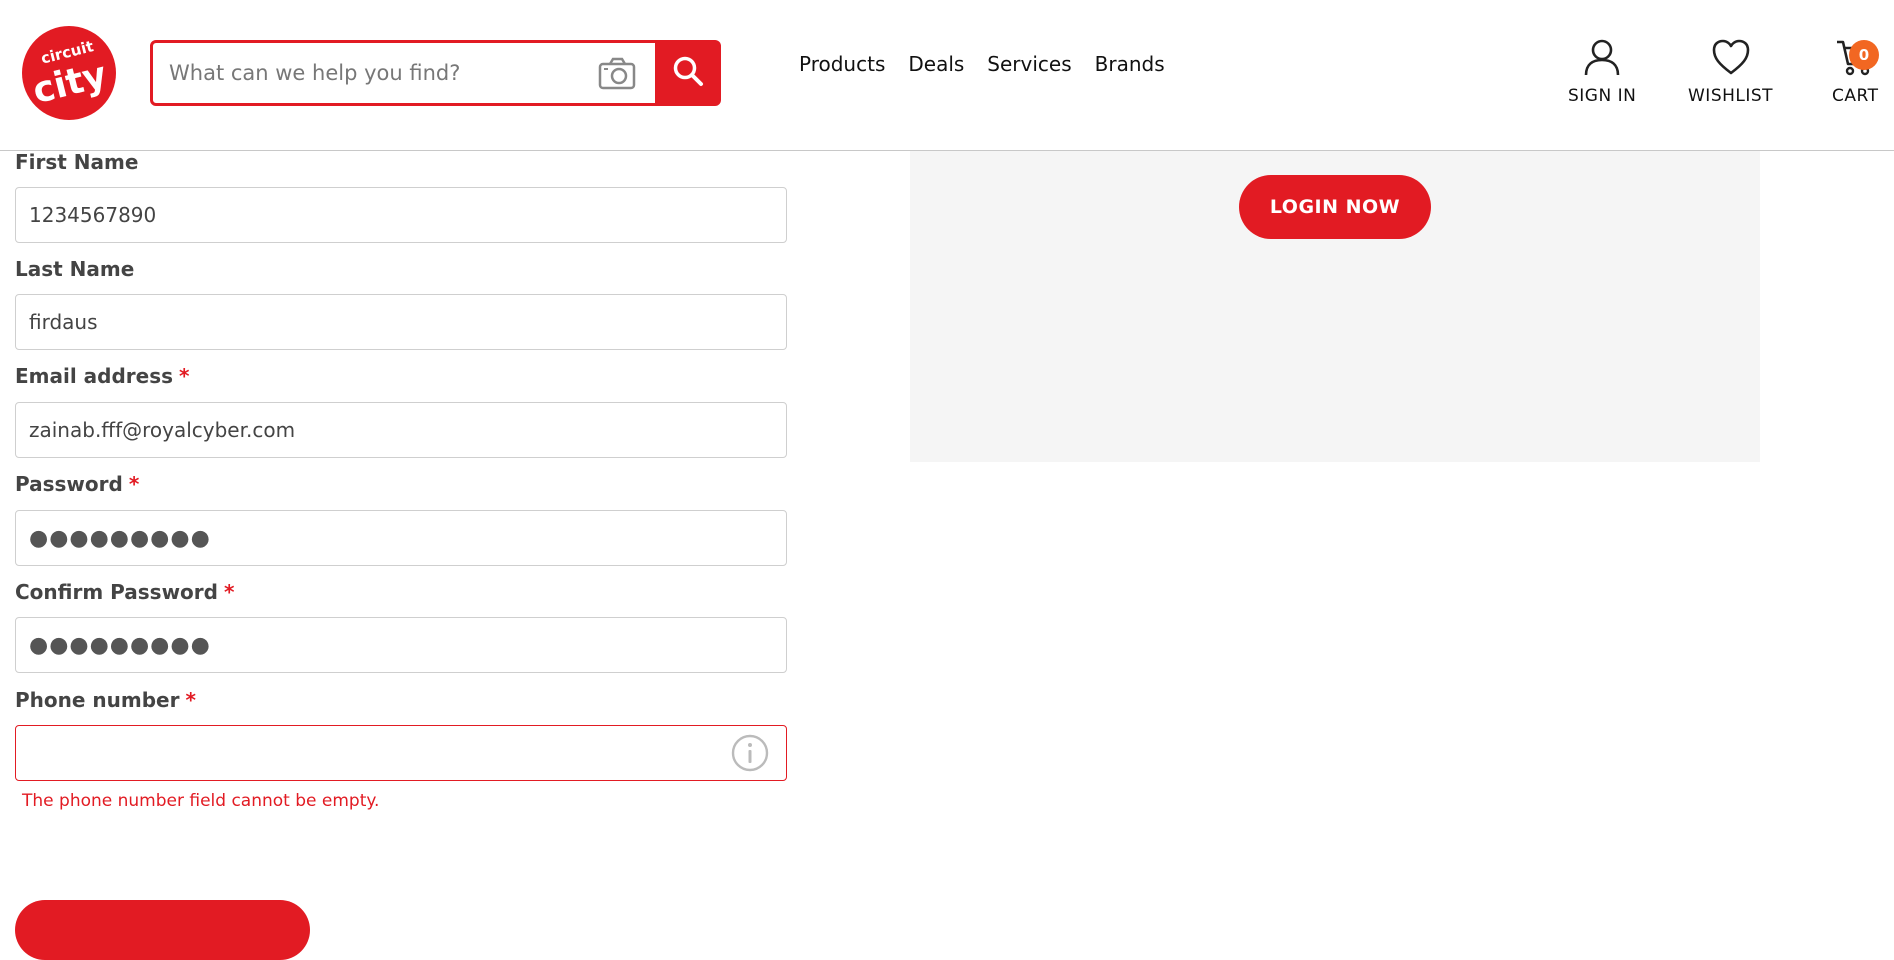  I want to click on cart-label: CART, so click(1855, 96).